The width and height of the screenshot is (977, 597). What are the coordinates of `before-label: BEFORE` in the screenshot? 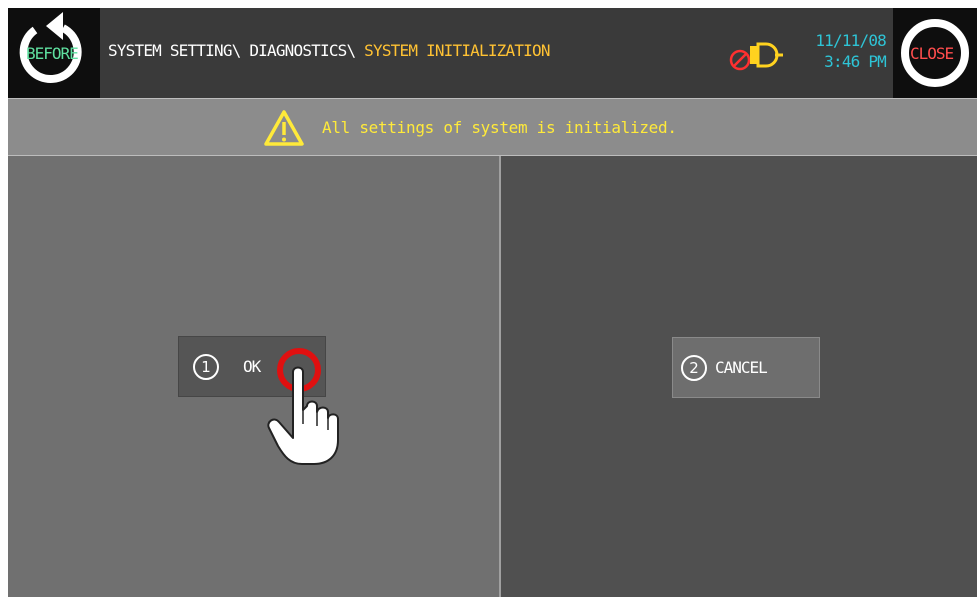 It's located at (52, 53).